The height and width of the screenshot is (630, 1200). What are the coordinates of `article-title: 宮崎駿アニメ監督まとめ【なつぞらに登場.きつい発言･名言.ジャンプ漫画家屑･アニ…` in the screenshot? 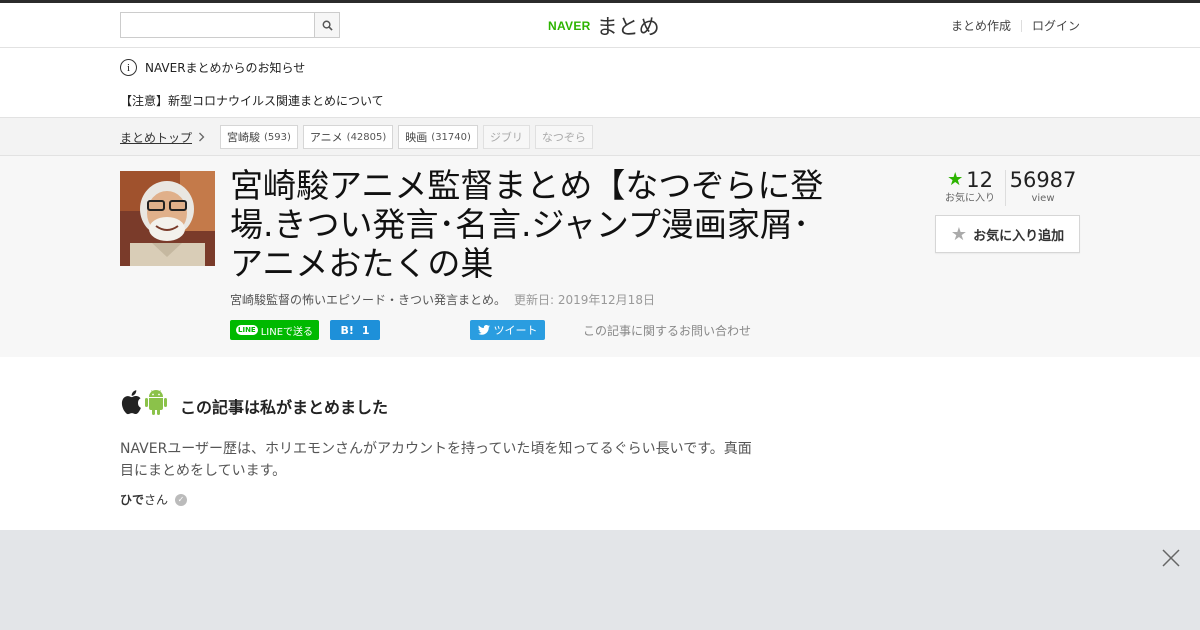 It's located at (527, 224).